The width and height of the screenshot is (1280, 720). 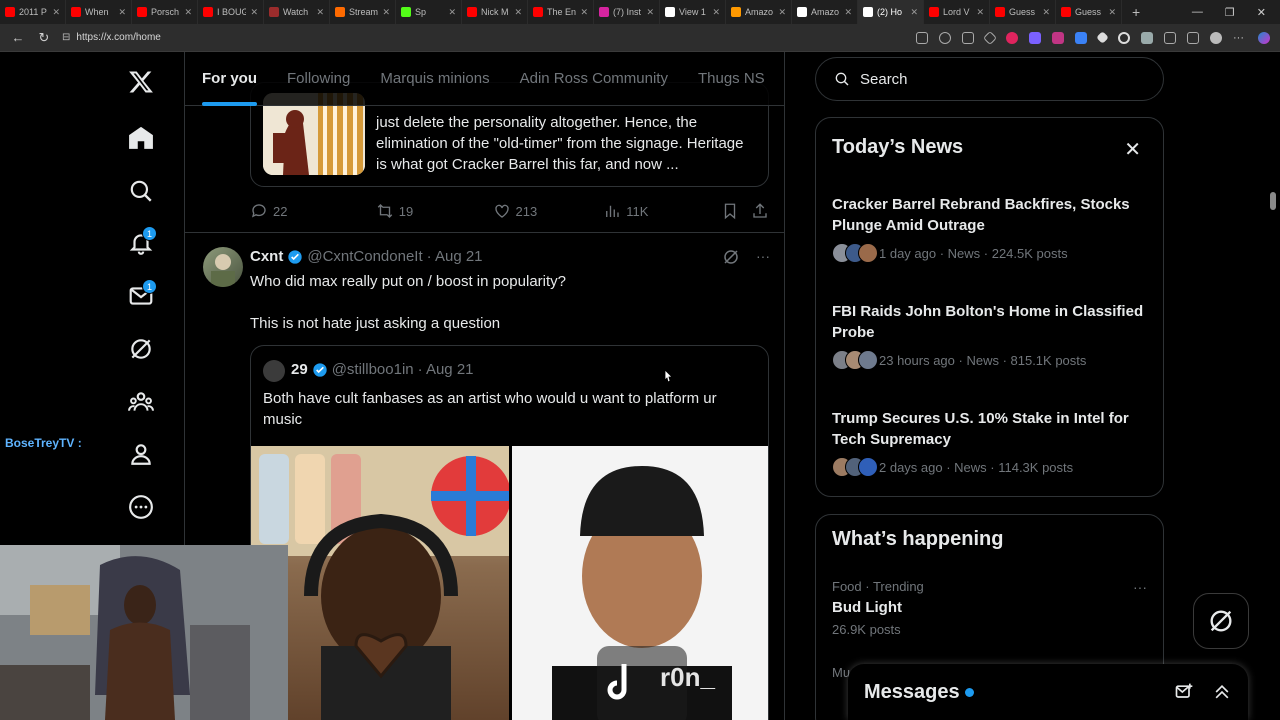 What do you see at coordinates (434, 211) in the screenshot?
I see `repost-button: 19` at bounding box center [434, 211].